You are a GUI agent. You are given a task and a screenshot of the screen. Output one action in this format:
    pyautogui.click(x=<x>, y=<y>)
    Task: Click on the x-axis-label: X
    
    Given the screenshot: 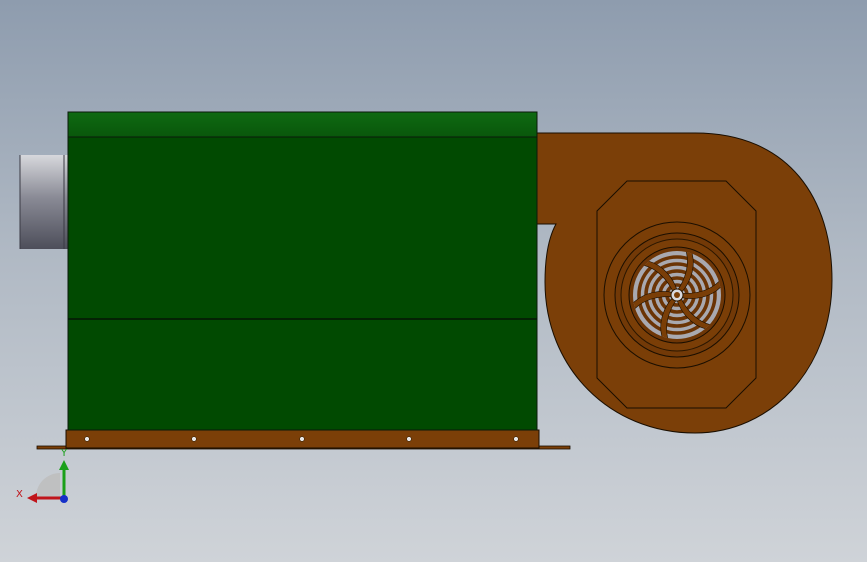 What is the action you would take?
    pyautogui.click(x=19, y=494)
    